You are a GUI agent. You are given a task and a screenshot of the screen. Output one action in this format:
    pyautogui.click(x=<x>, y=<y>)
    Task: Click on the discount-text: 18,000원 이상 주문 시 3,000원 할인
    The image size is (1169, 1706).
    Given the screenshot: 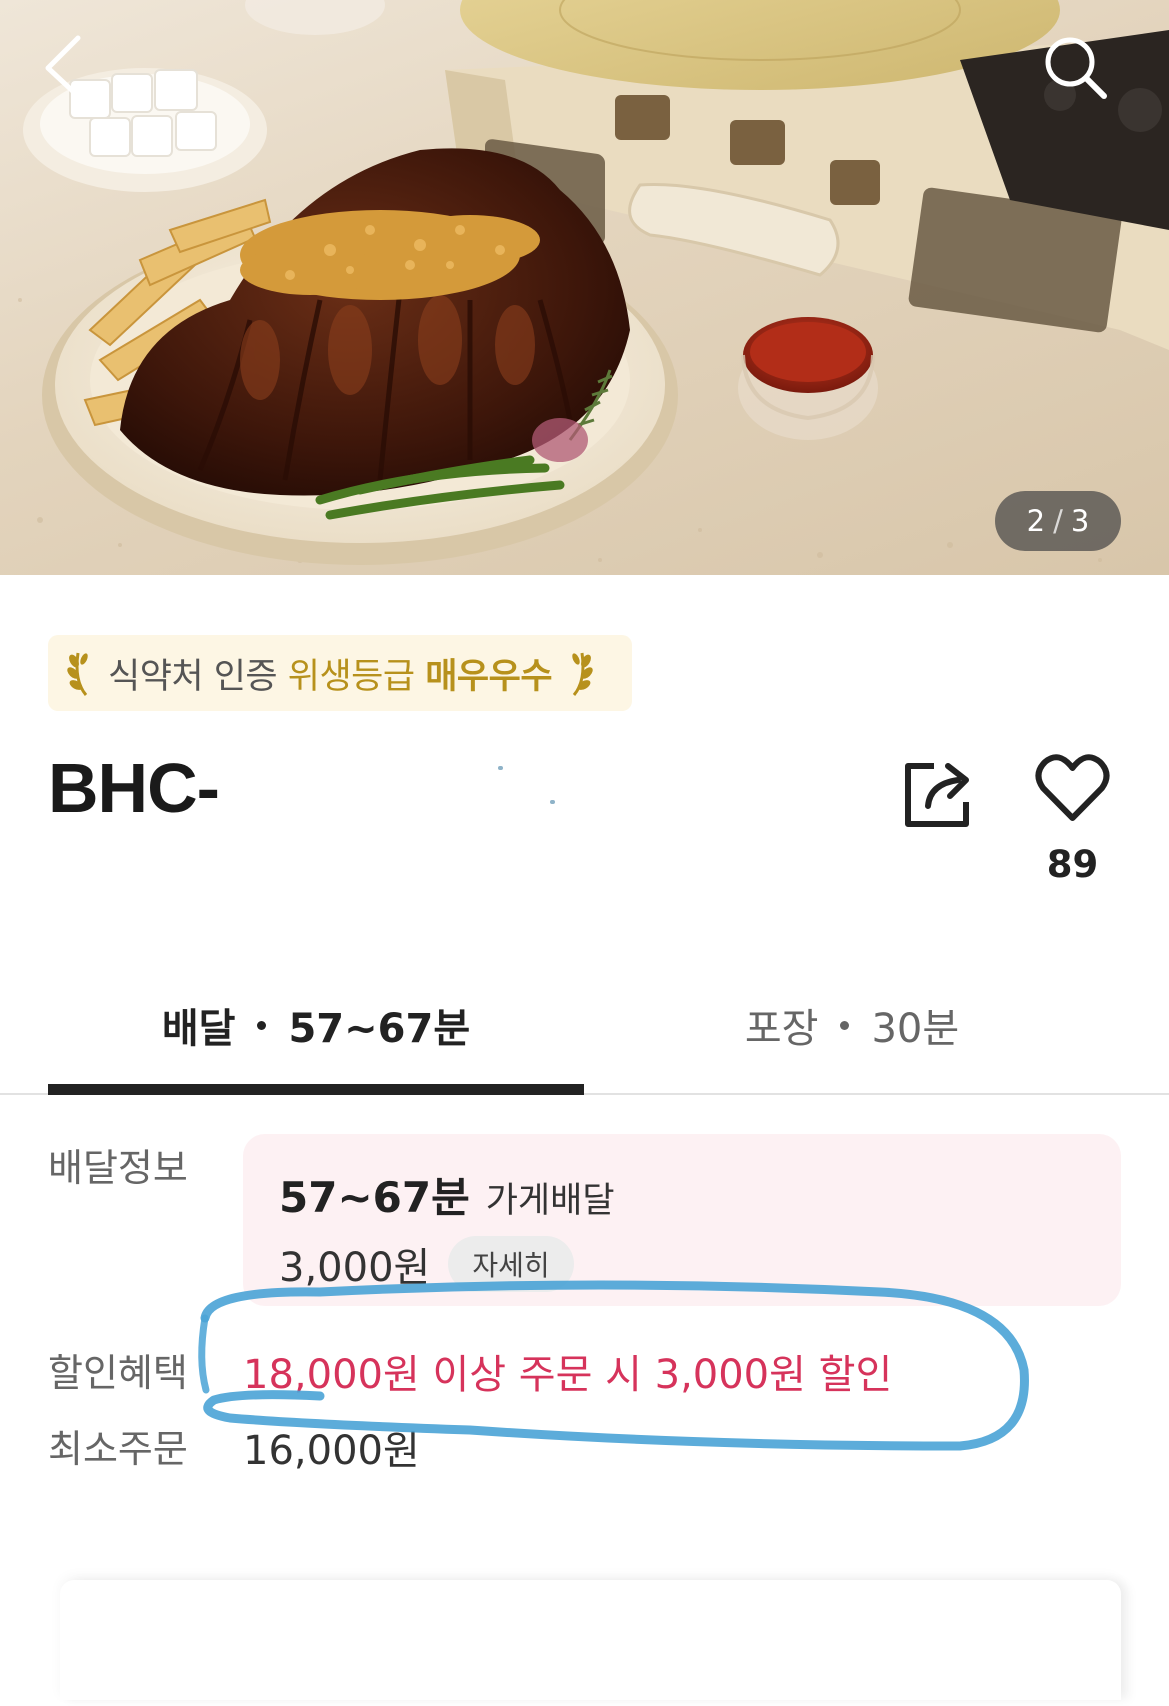 What is the action you would take?
    pyautogui.click(x=568, y=1375)
    